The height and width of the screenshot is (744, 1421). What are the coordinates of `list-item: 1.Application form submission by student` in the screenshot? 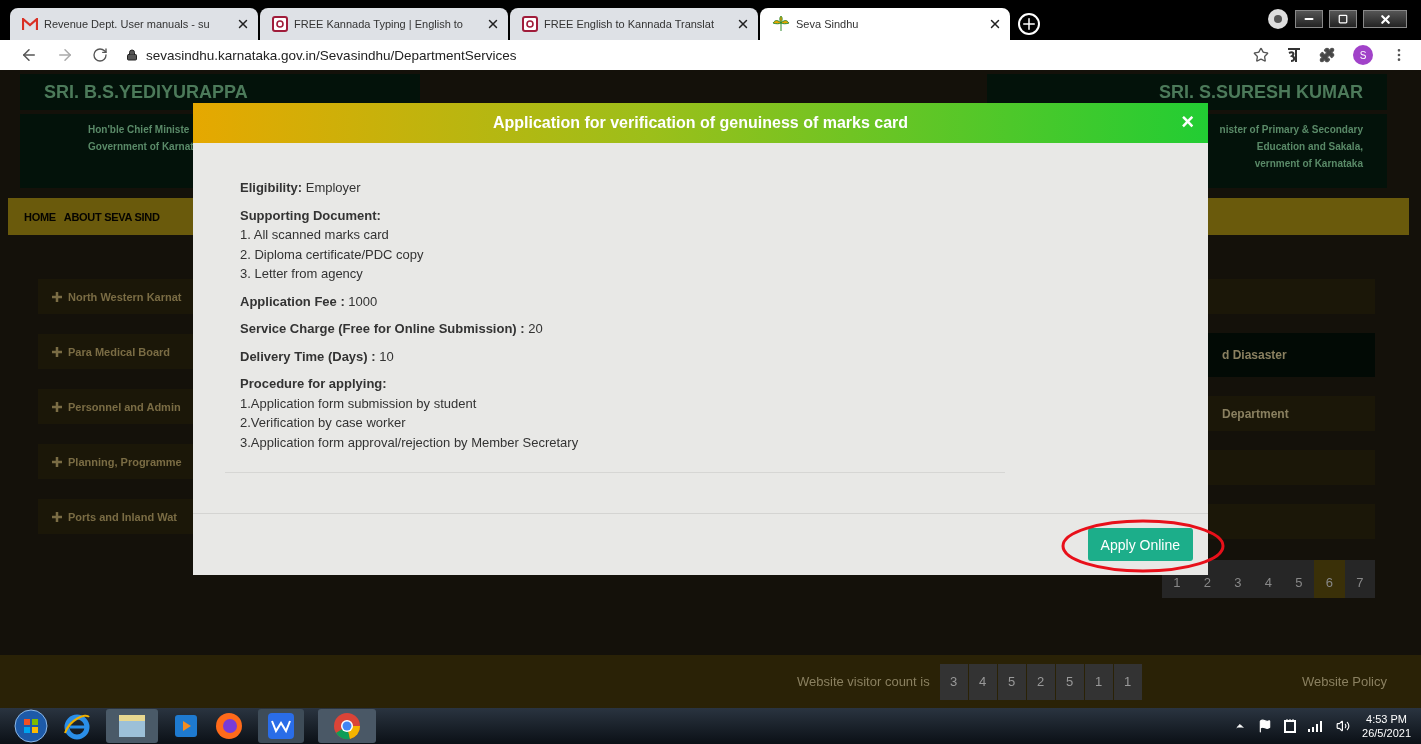 It's located at (359, 403).